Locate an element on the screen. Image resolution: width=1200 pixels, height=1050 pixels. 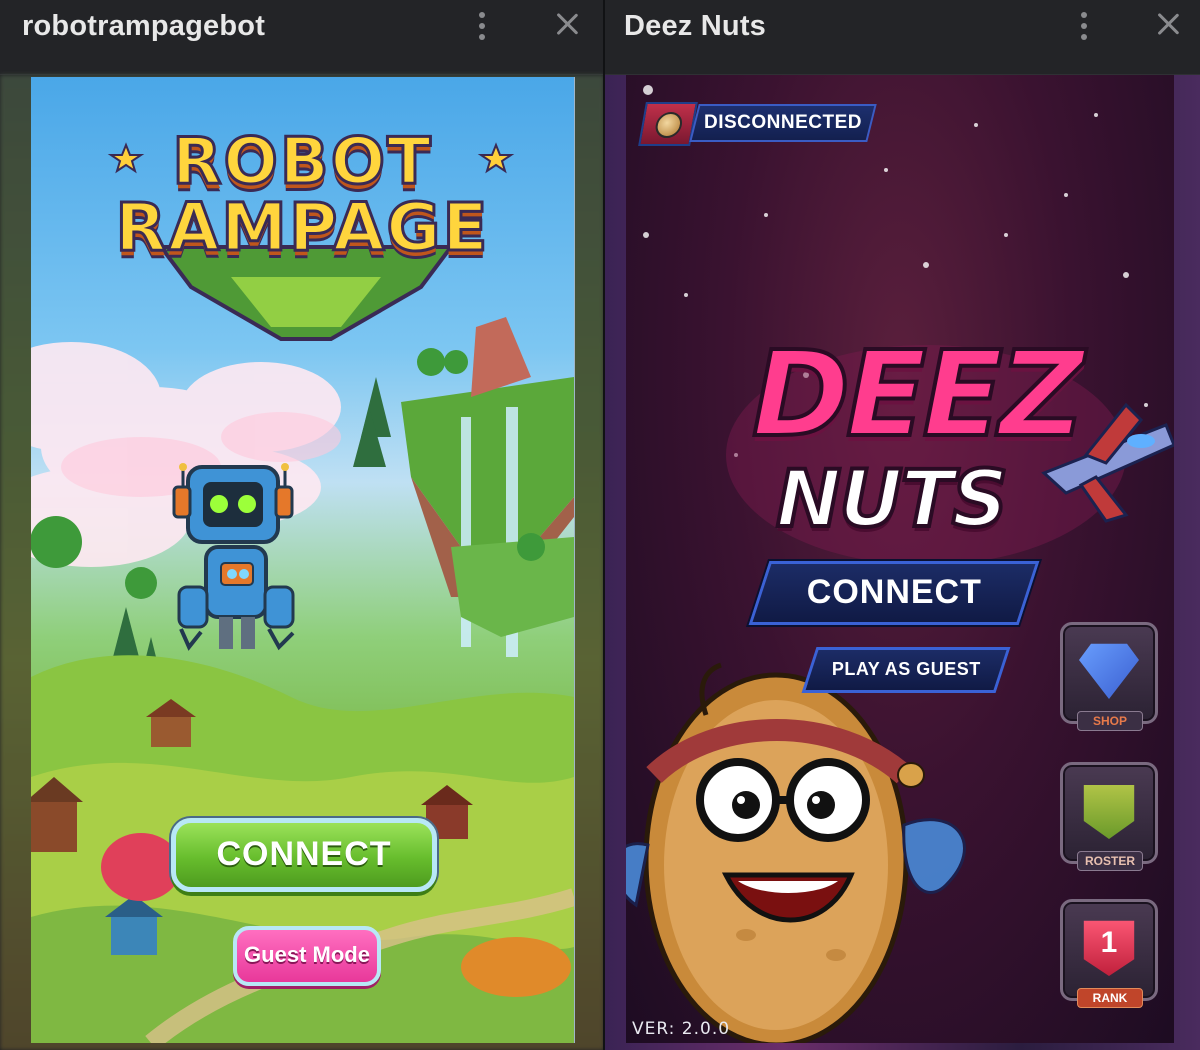
play-as-guest-button: PLAY AS GUEST is located at coordinates (906, 670).